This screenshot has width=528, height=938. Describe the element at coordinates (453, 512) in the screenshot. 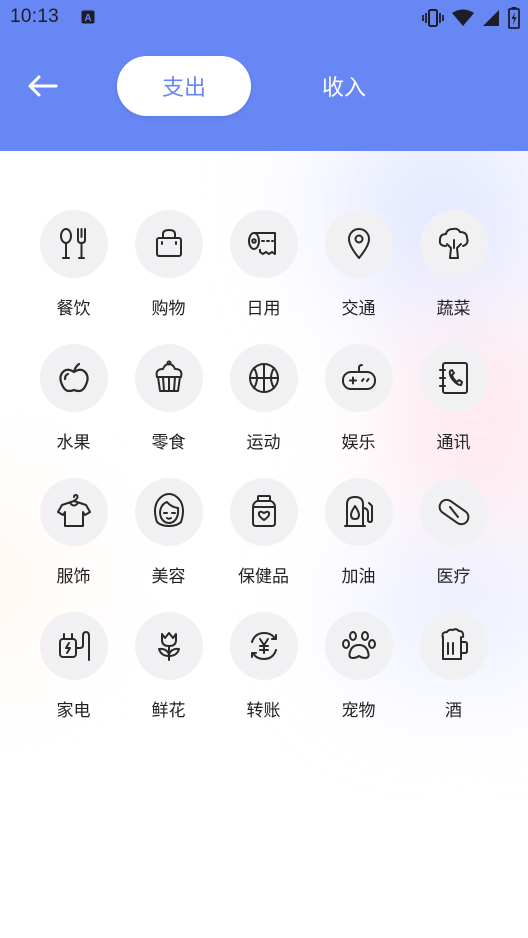

I see `pill-icon` at that location.